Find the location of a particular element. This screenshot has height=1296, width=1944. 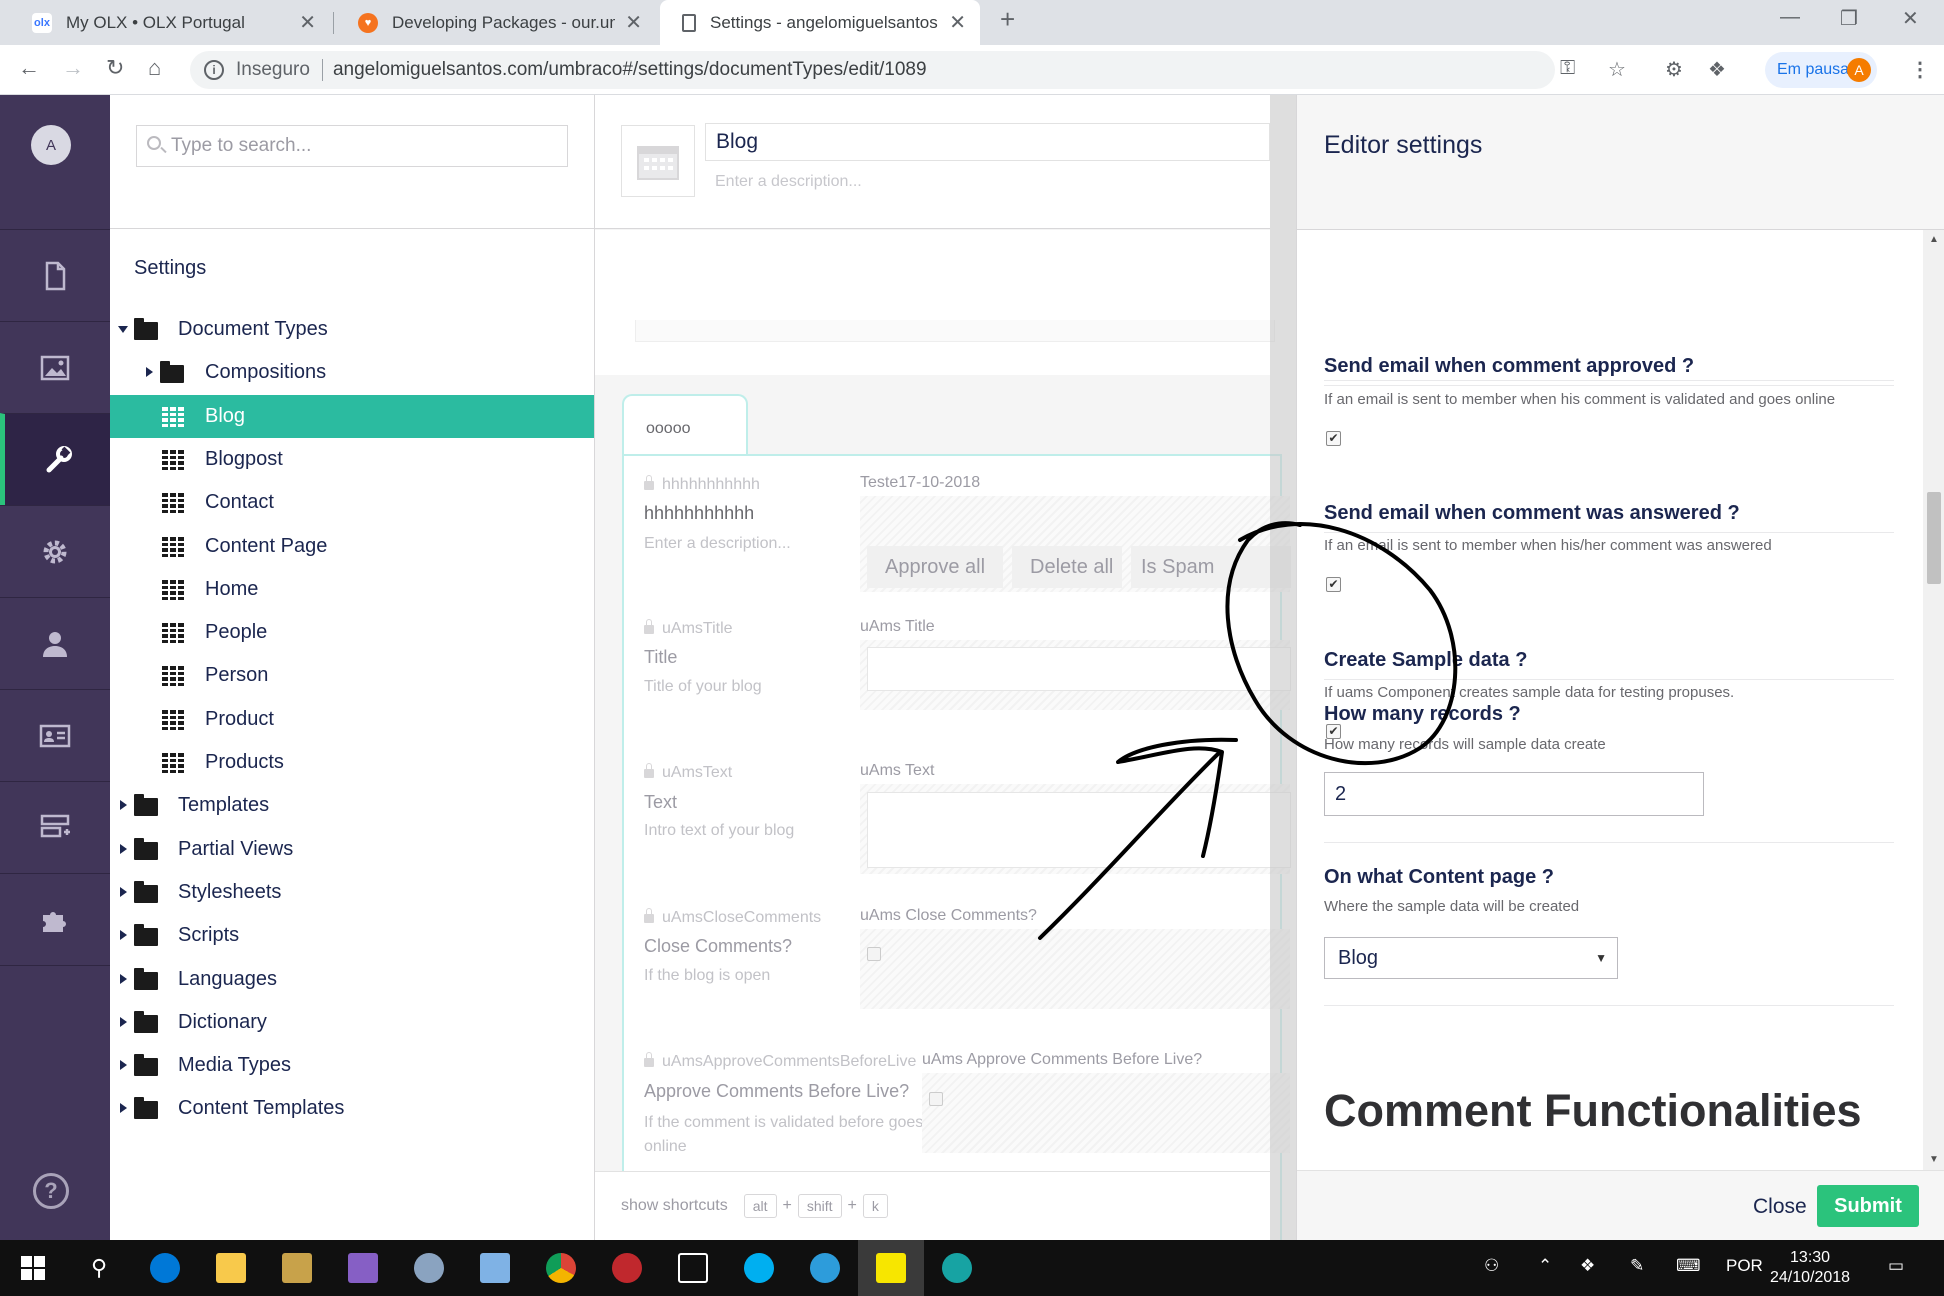

tree-node: Product is located at coordinates (352, 719).